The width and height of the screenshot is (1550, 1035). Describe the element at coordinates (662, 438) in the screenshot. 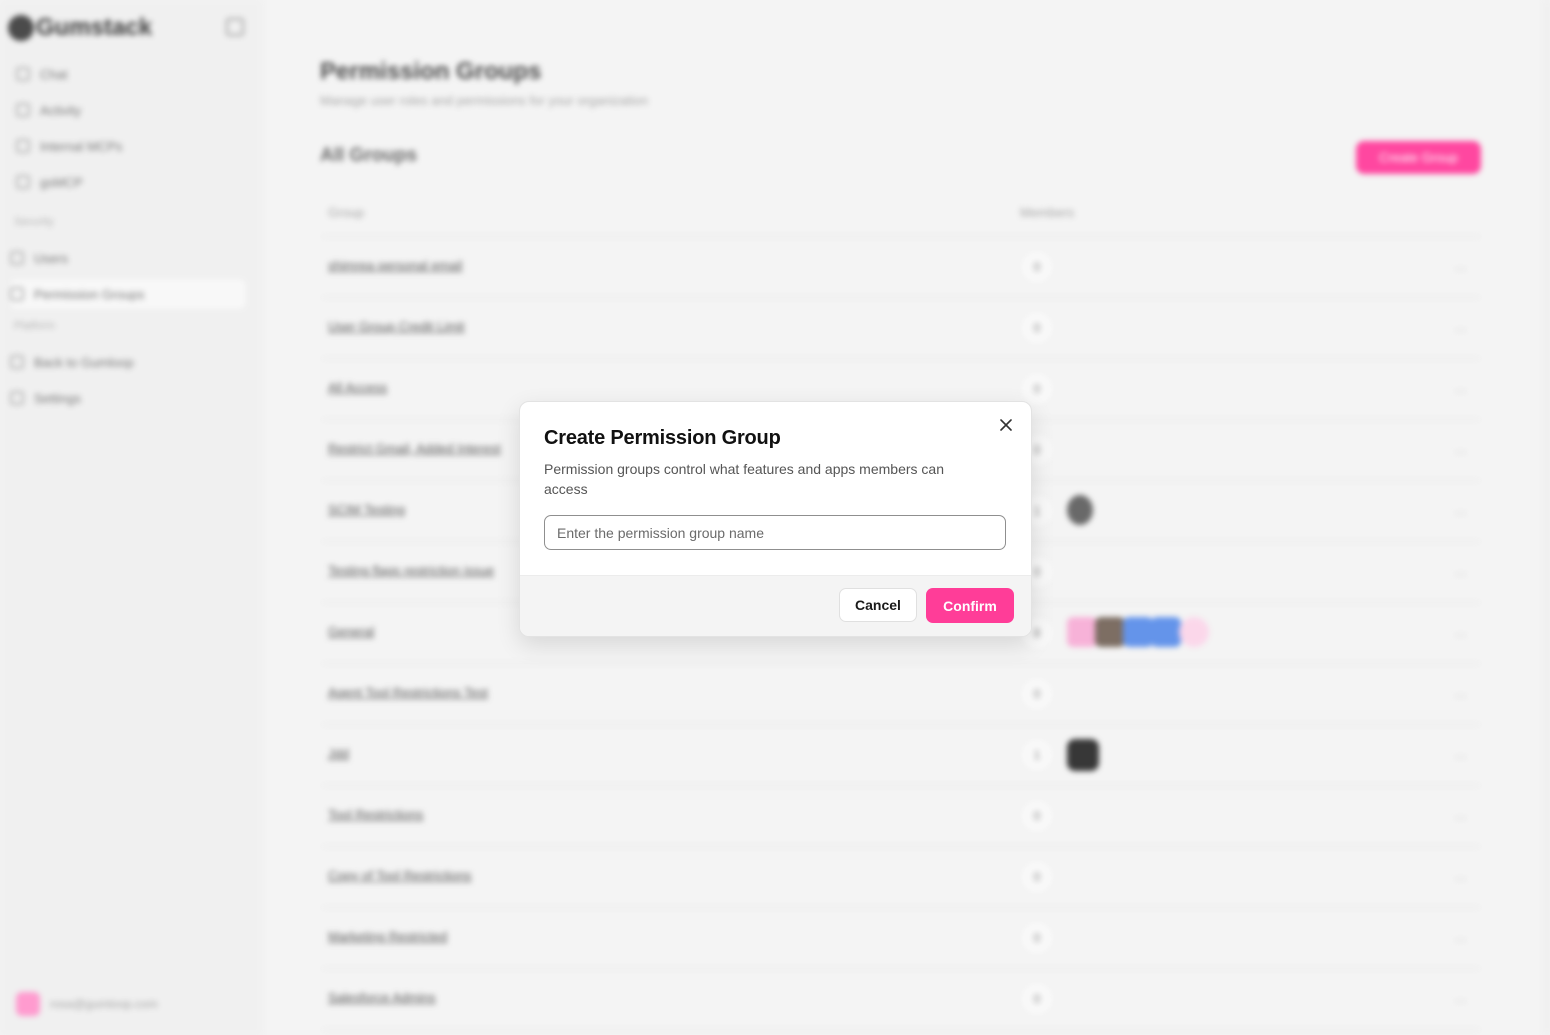

I see `dialog-title: Create Permission Group` at that location.